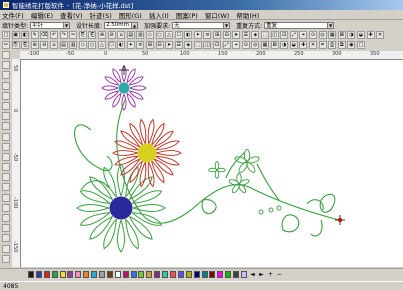 This screenshot has width=403, height=290. What do you see at coordinates (197, 45) in the screenshot?
I see `view-button-21: ⬚` at bounding box center [197, 45].